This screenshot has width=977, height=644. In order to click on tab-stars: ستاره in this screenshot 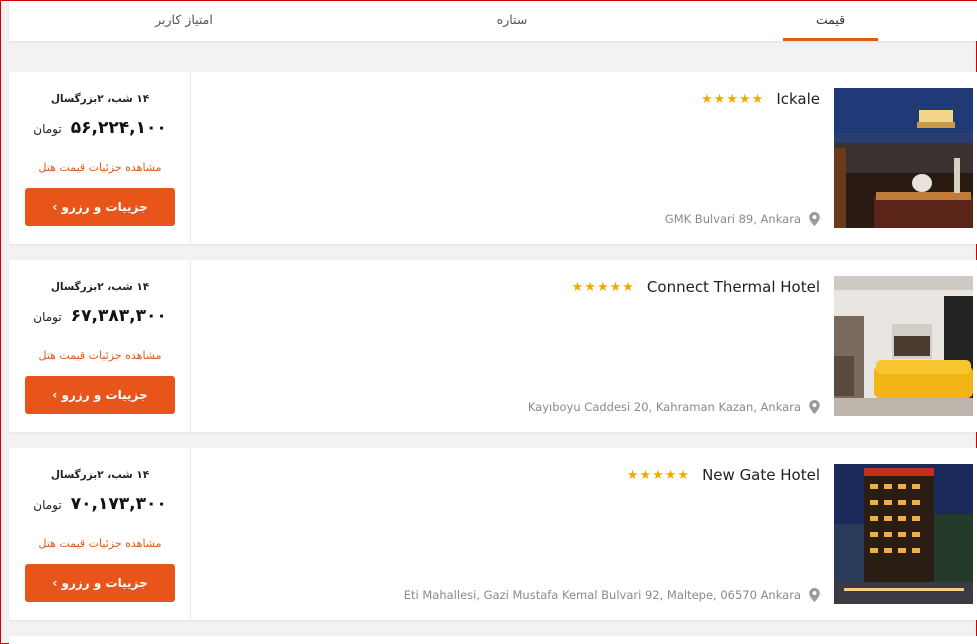, I will do `click(512, 21)`.